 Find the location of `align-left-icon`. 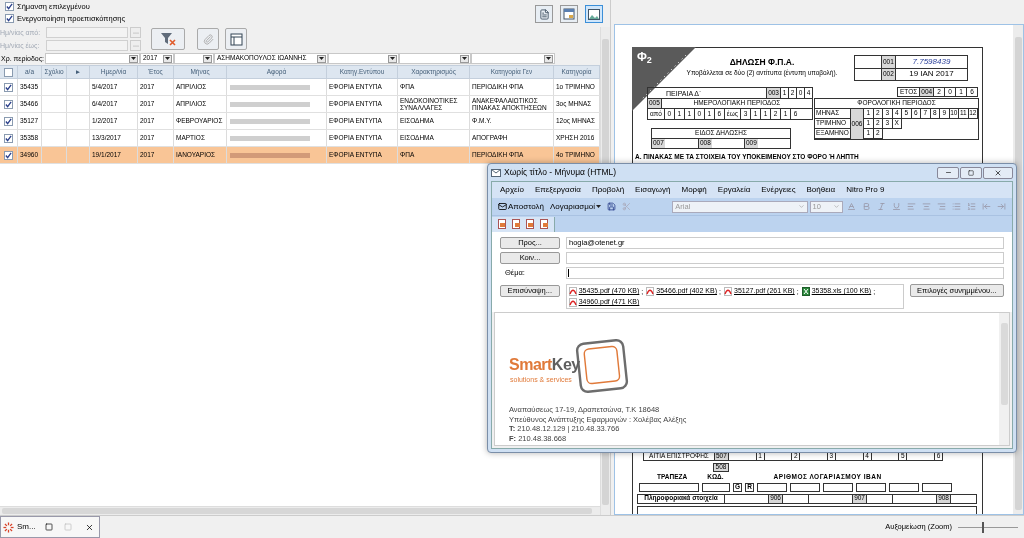

align-left-icon is located at coordinates (911, 206).